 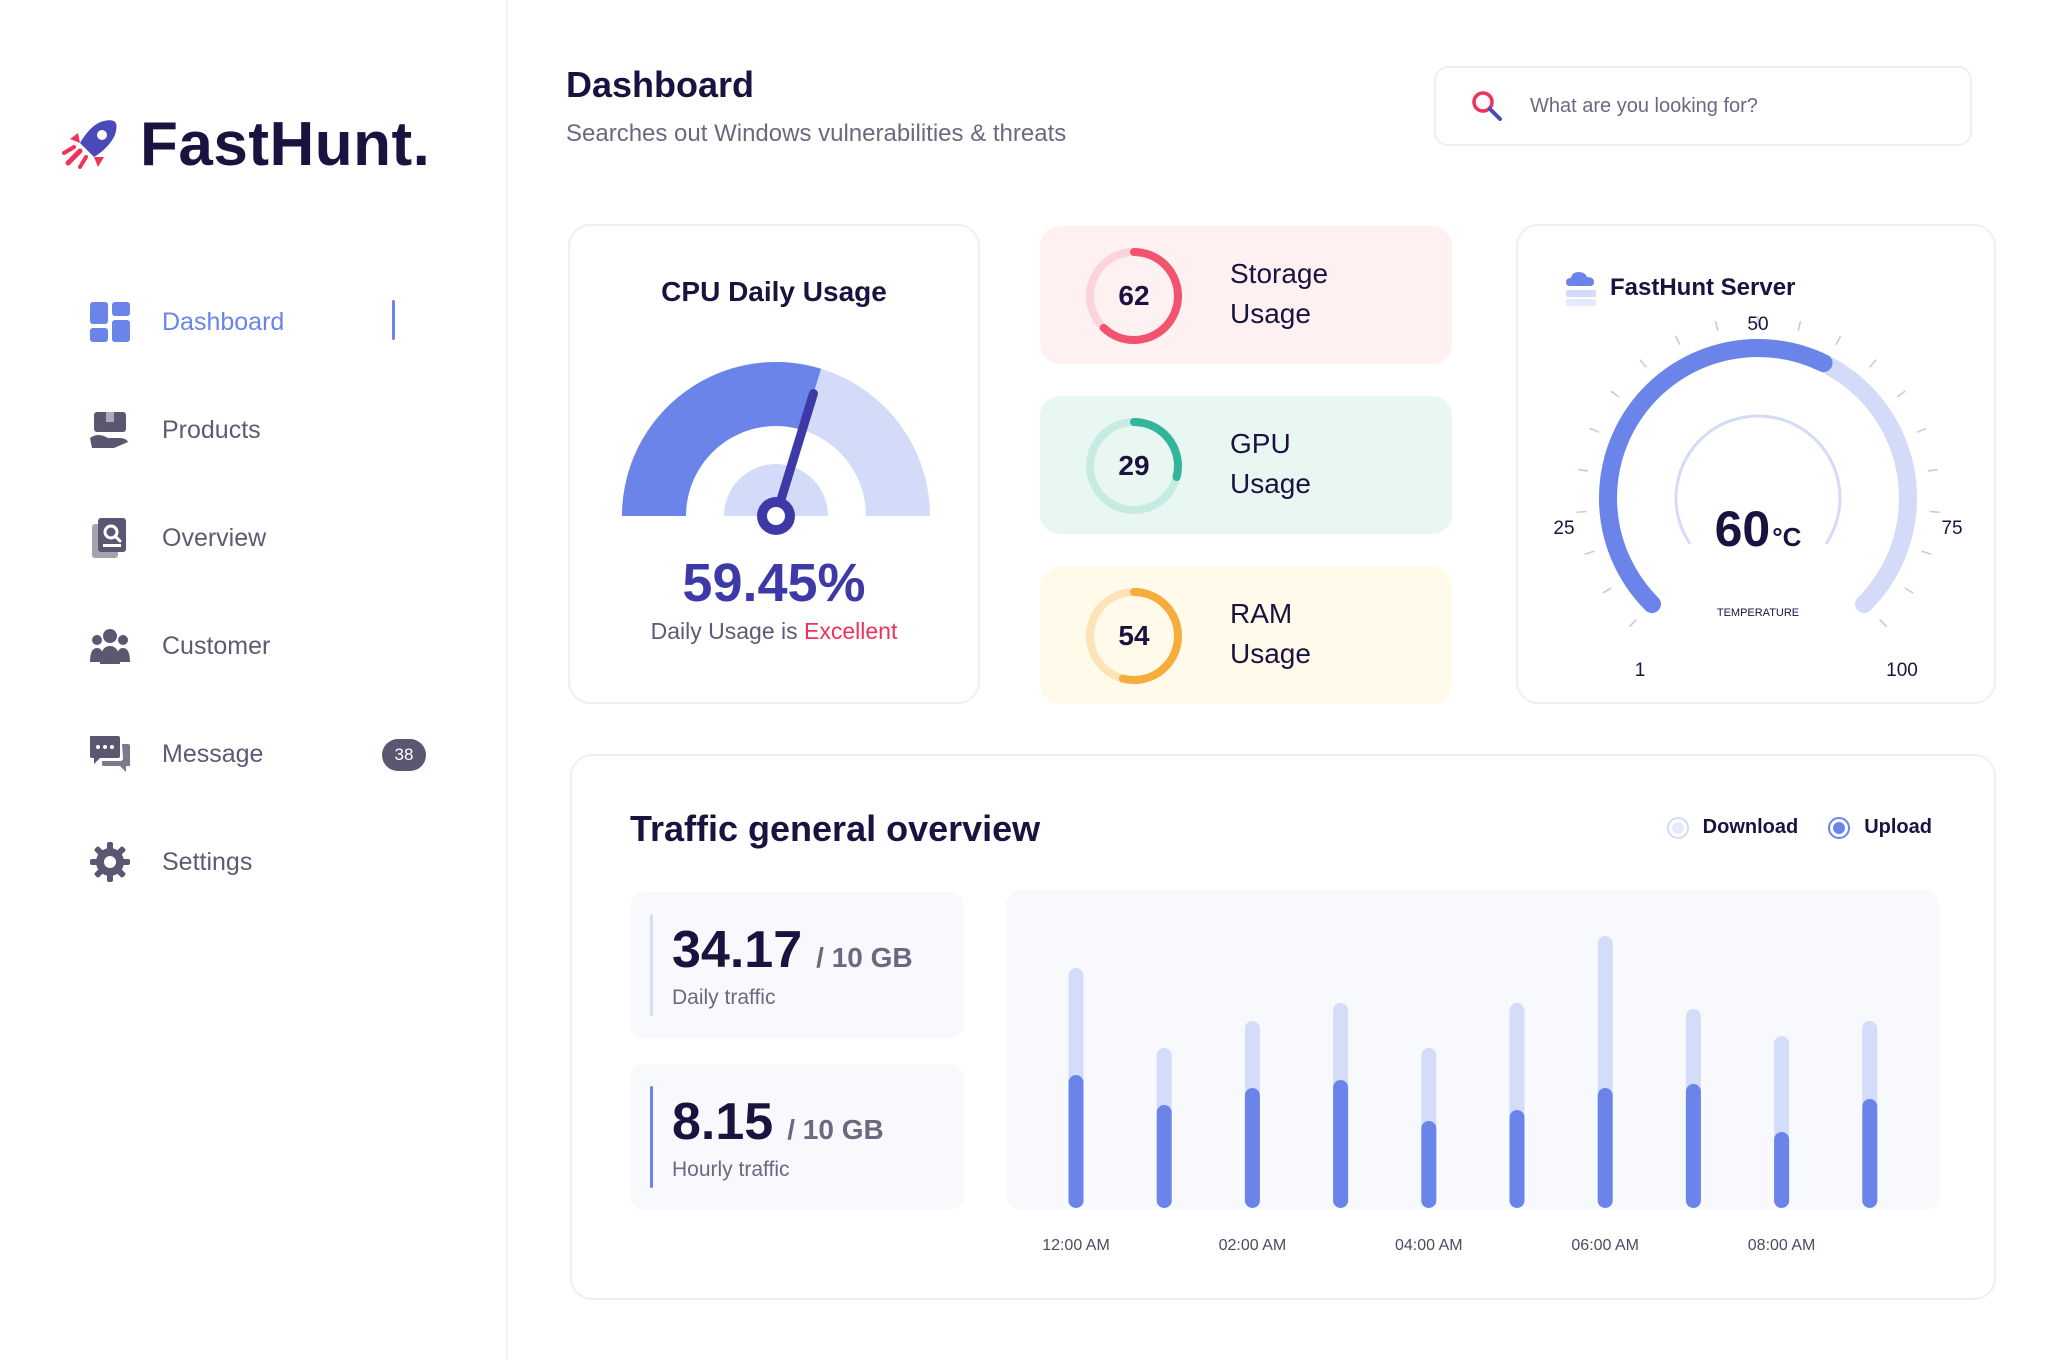 I want to click on storage-usage-value: 62, so click(x=1134, y=295).